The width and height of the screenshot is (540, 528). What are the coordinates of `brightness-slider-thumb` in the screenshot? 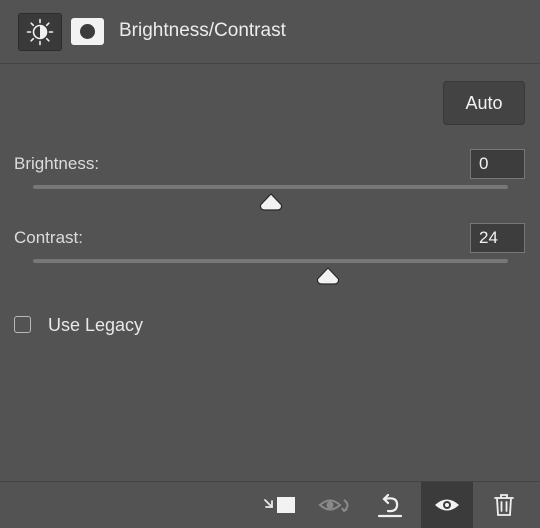 It's located at (271, 202).